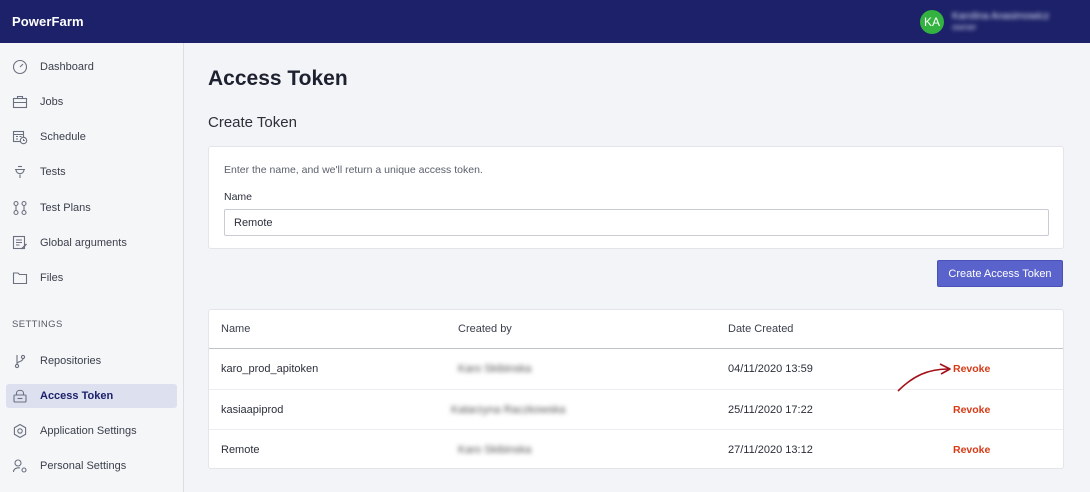 The image size is (1090, 492). What do you see at coordinates (761, 329) in the screenshot?
I see `column-header-date-created: Date Created` at bounding box center [761, 329].